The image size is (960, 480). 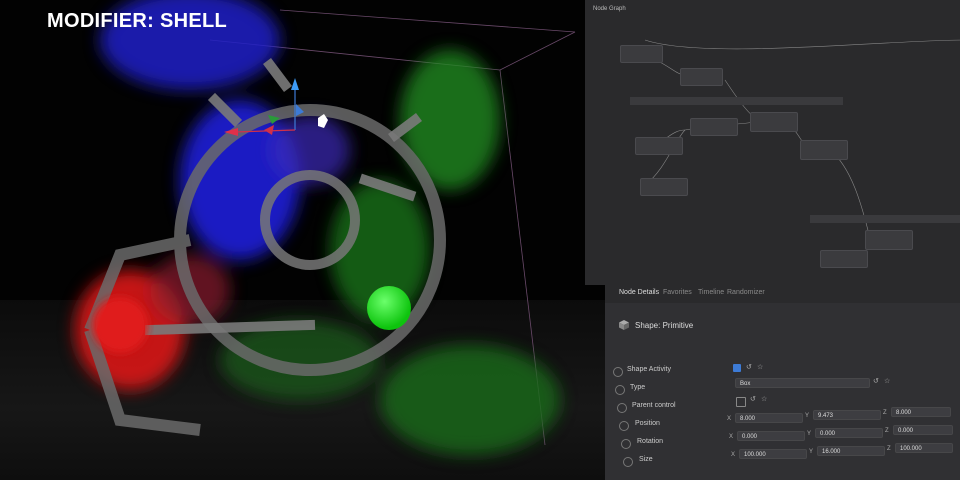 I want to click on rotation-label: Rotation, so click(x=650, y=441).